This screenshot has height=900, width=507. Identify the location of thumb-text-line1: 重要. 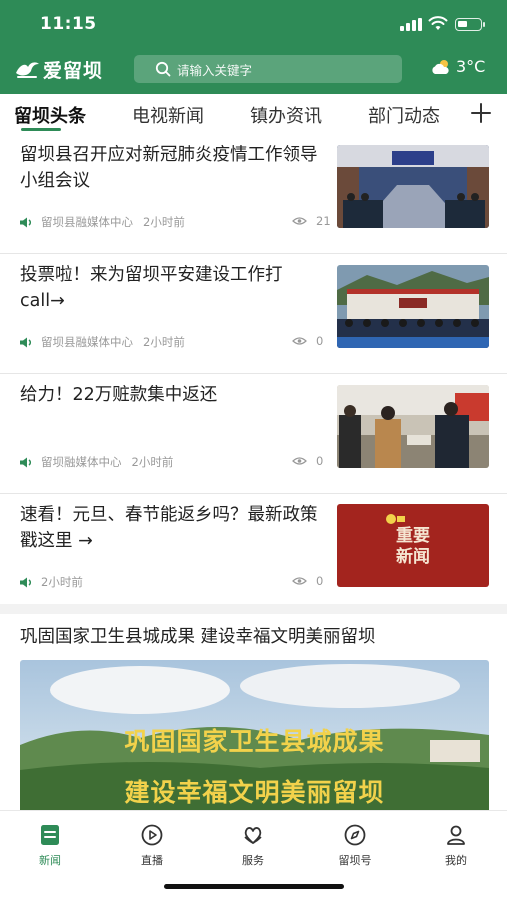
(413, 536).